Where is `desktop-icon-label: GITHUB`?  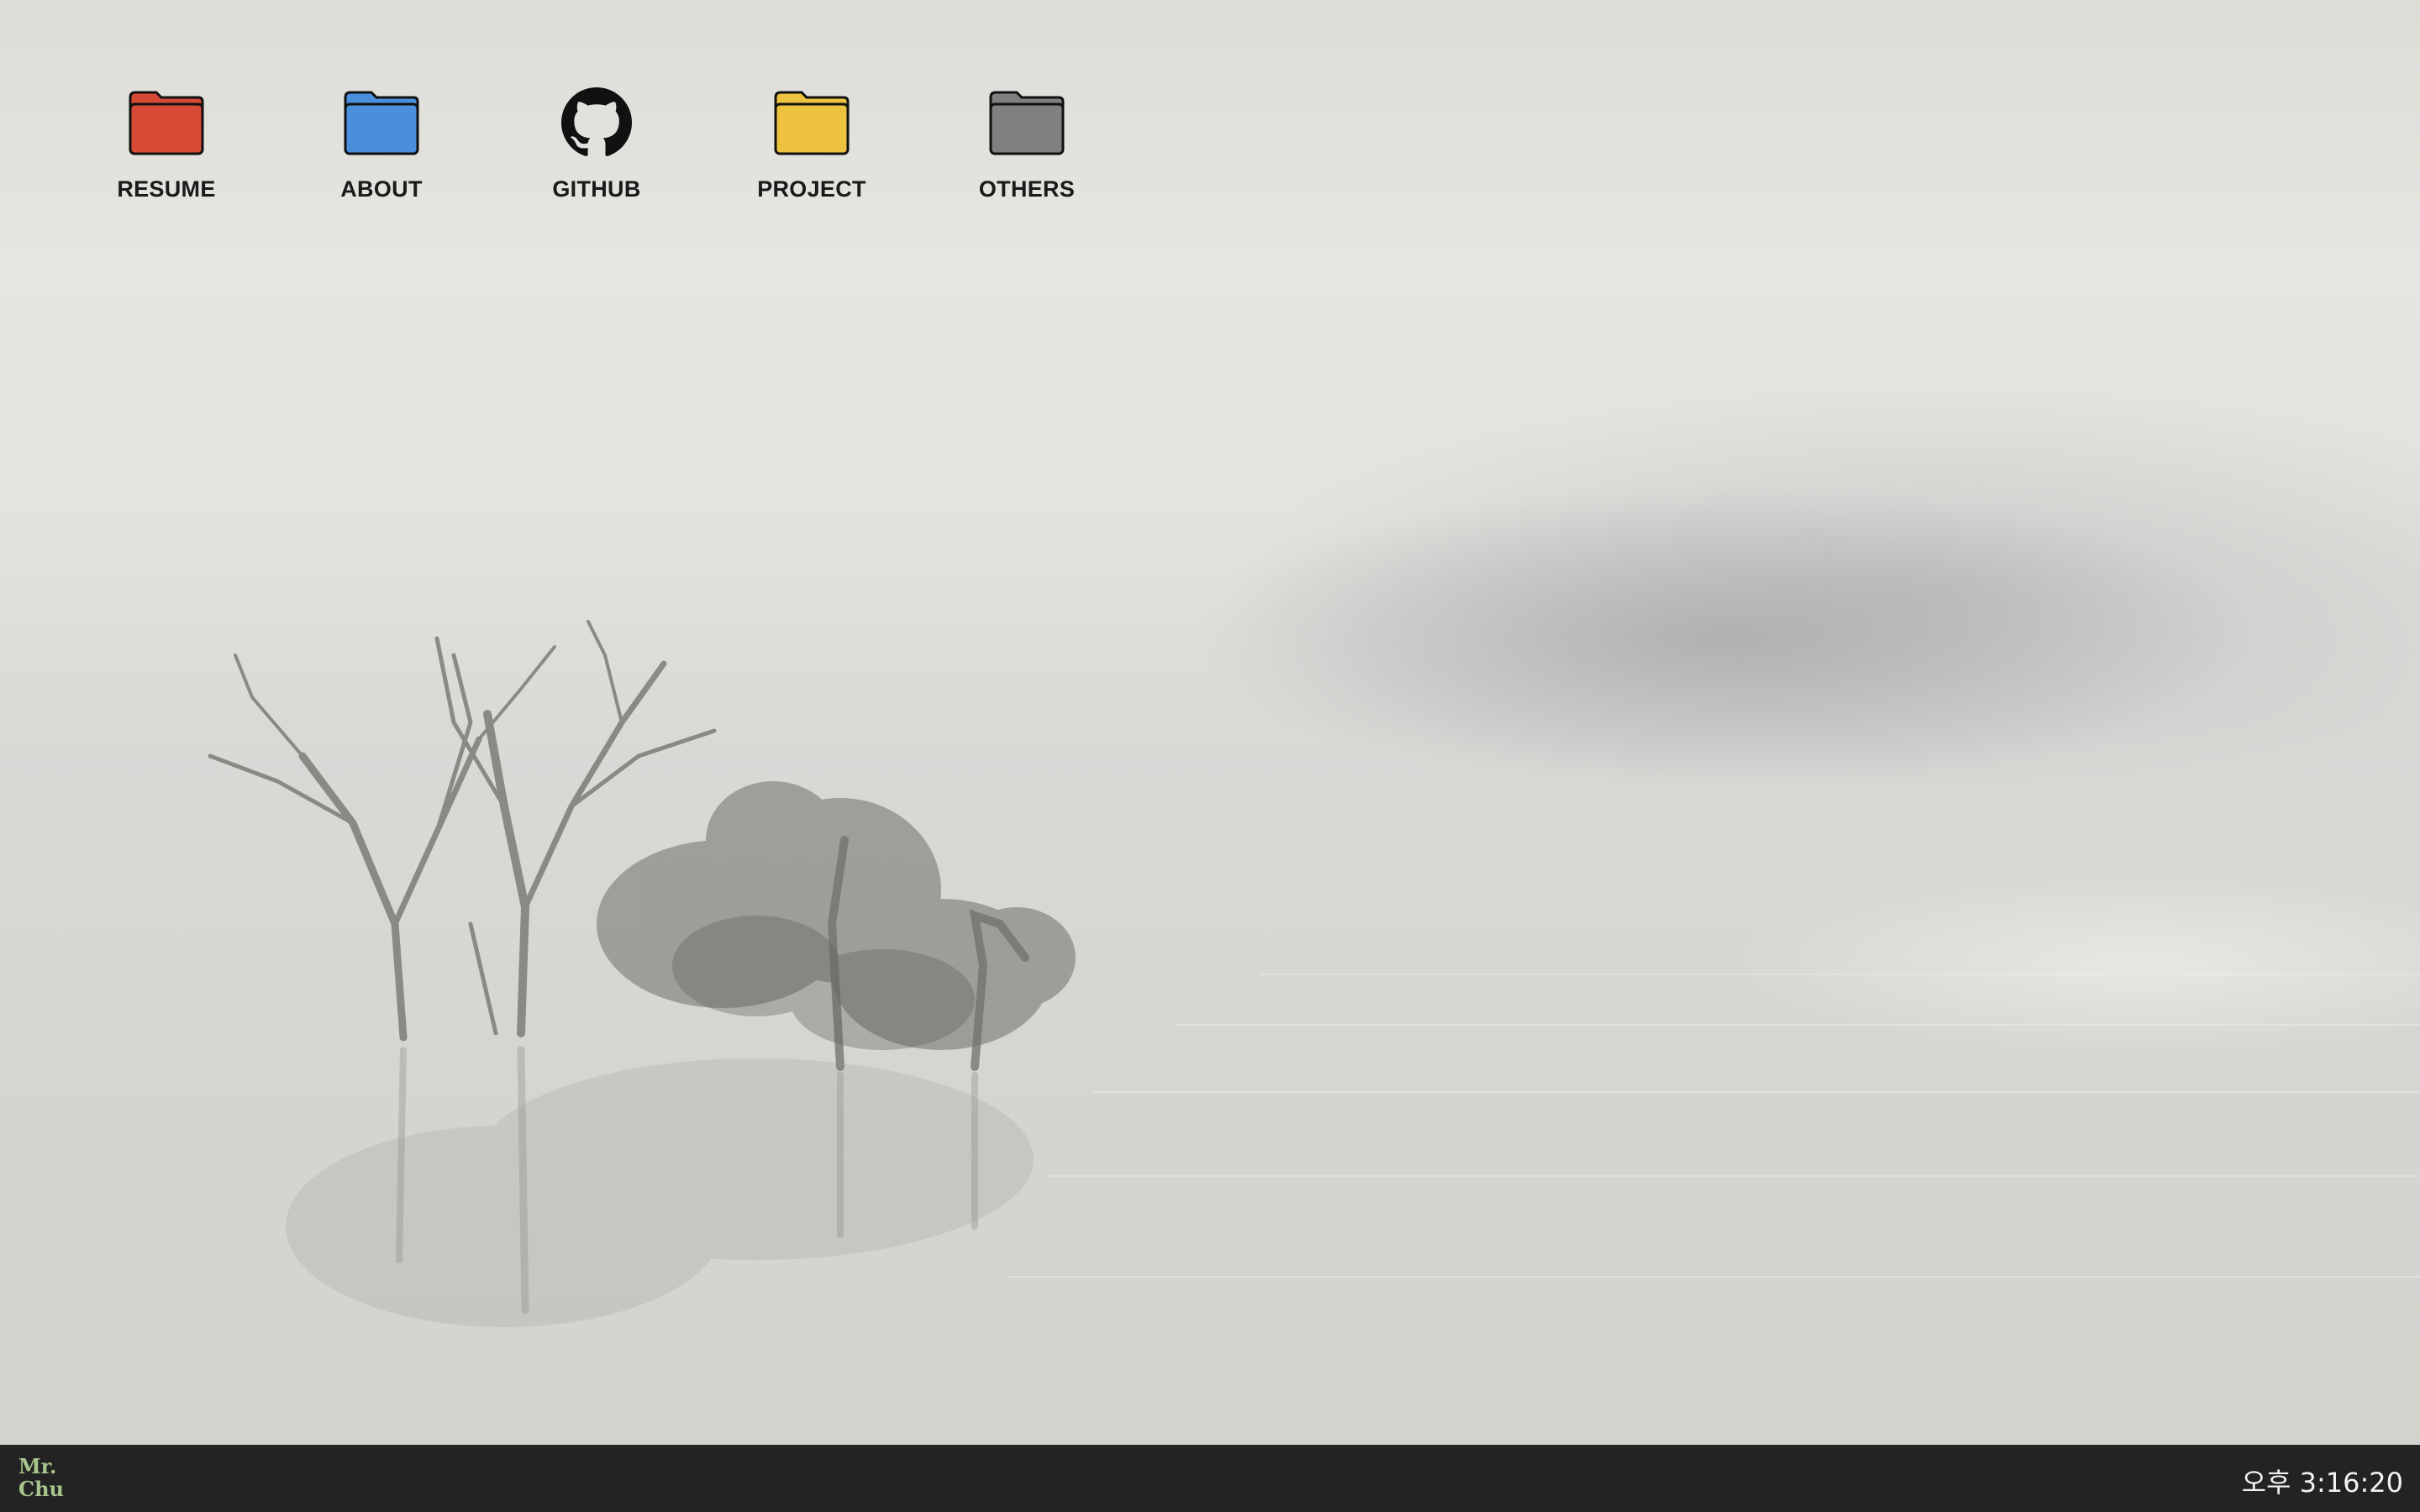 desktop-icon-label: GITHUB is located at coordinates (597, 189).